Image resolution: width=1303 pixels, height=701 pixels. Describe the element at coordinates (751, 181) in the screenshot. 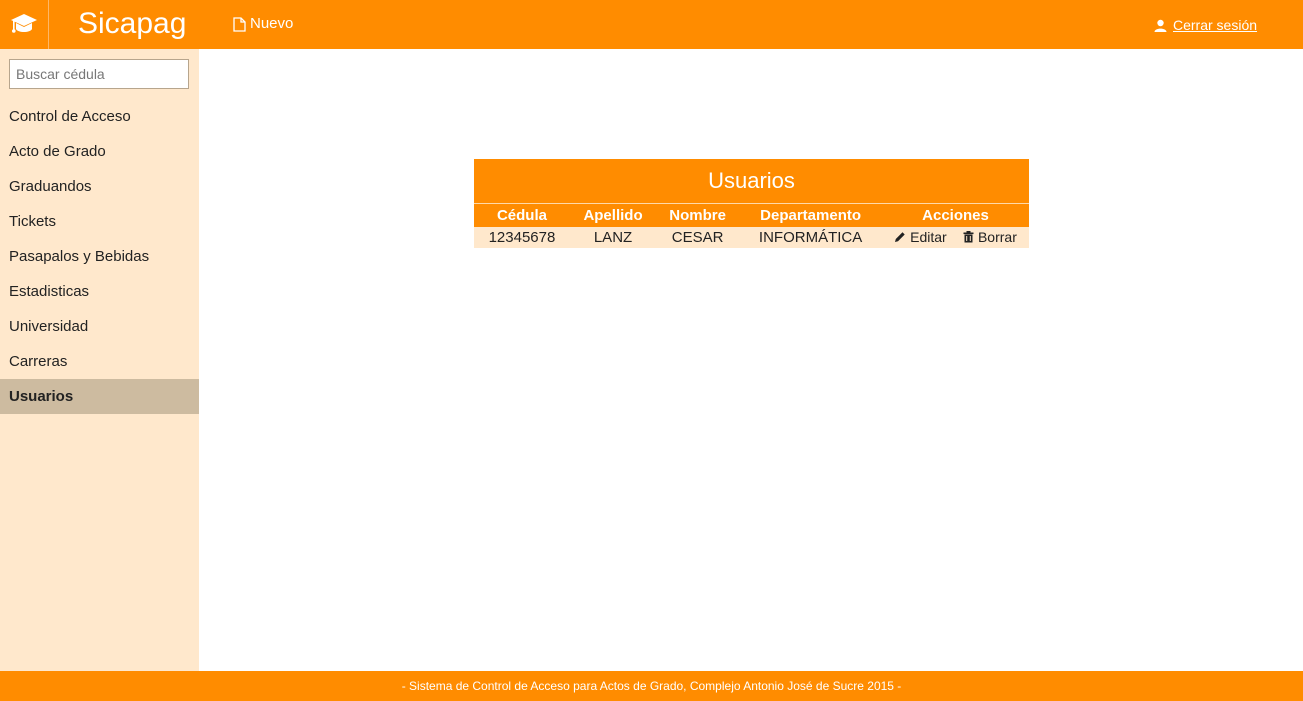

I see `panel-title: Usuarios` at that location.